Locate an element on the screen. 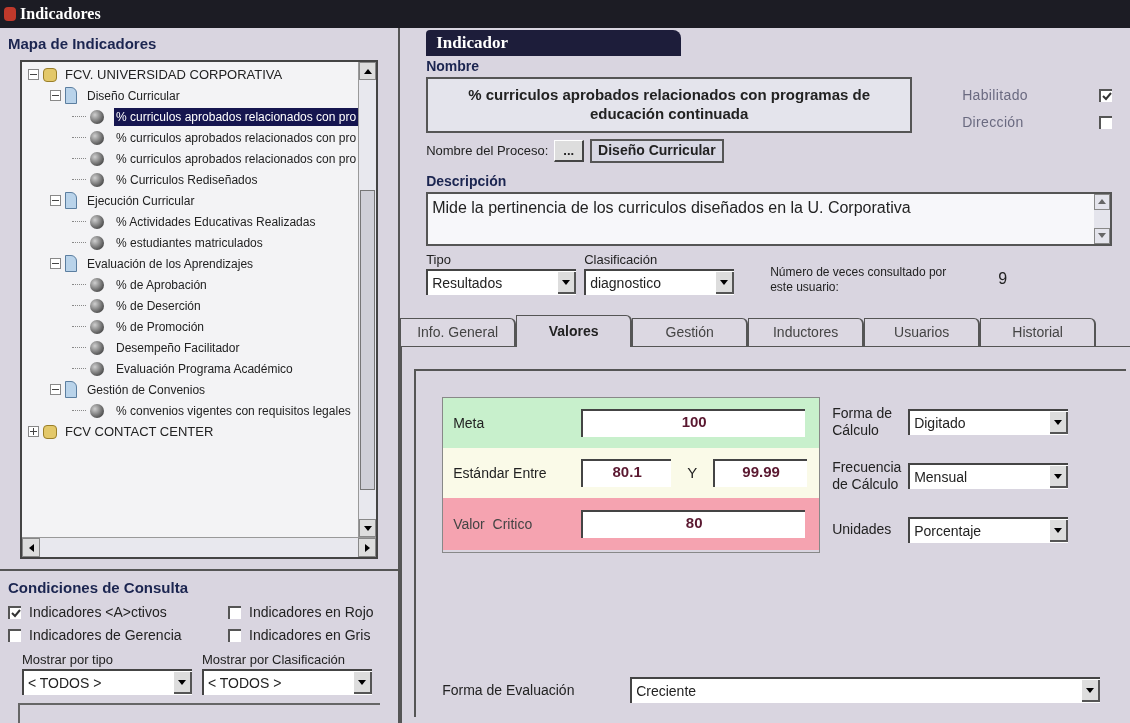  tree-item: Evaluación Programa Académico is located at coordinates (204, 368).